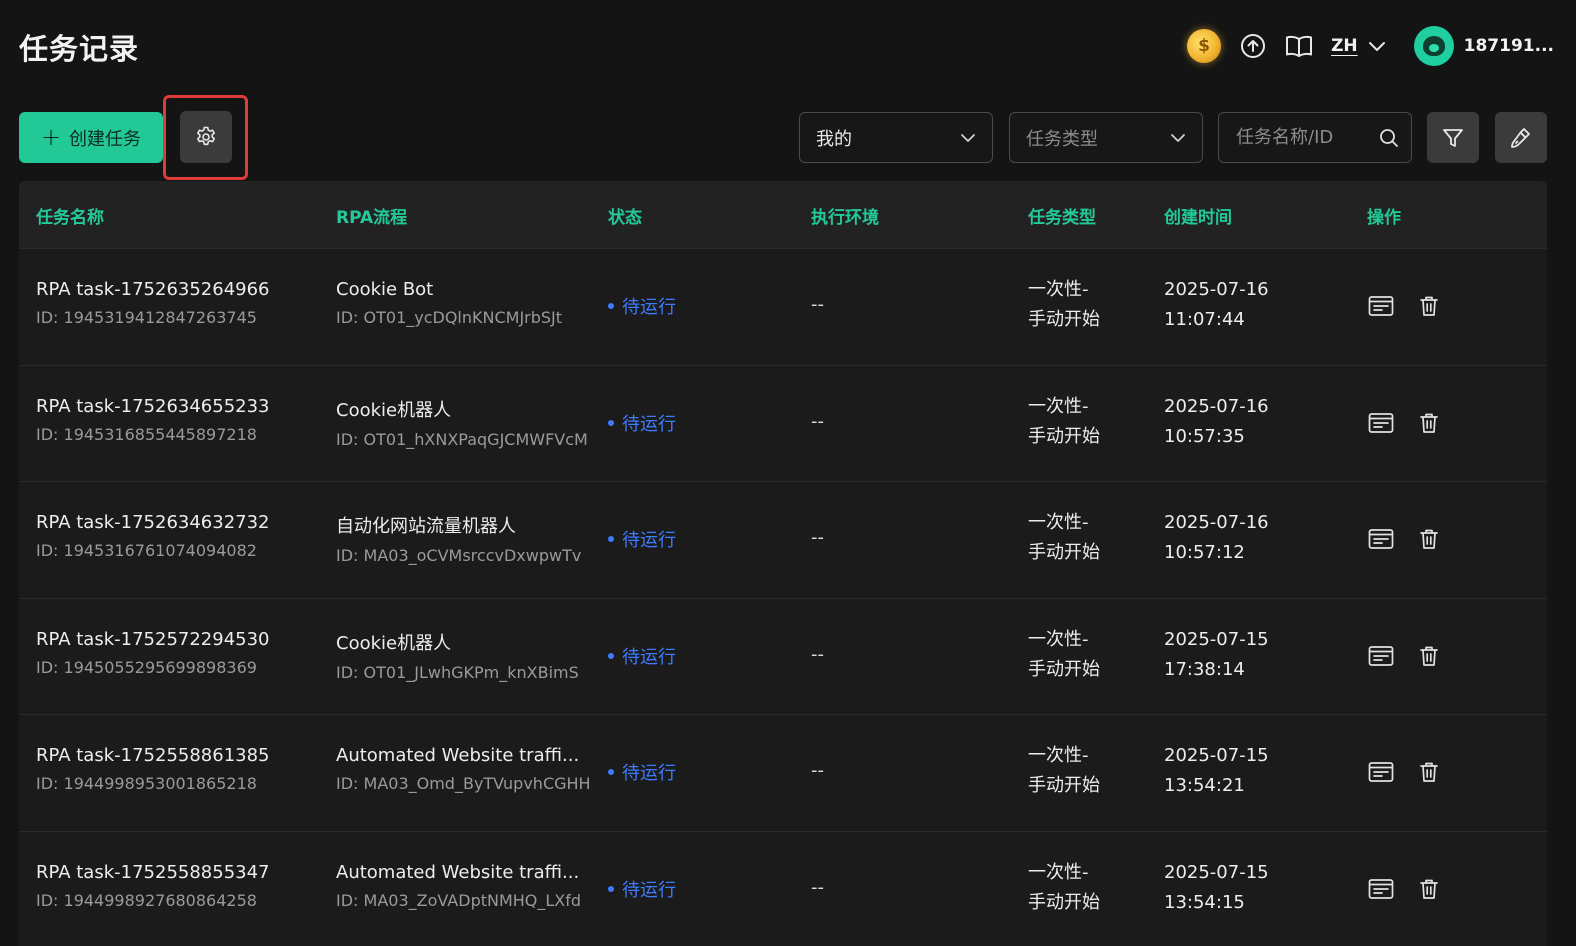  I want to click on task-name: RPA task-1752558855347, so click(153, 872).